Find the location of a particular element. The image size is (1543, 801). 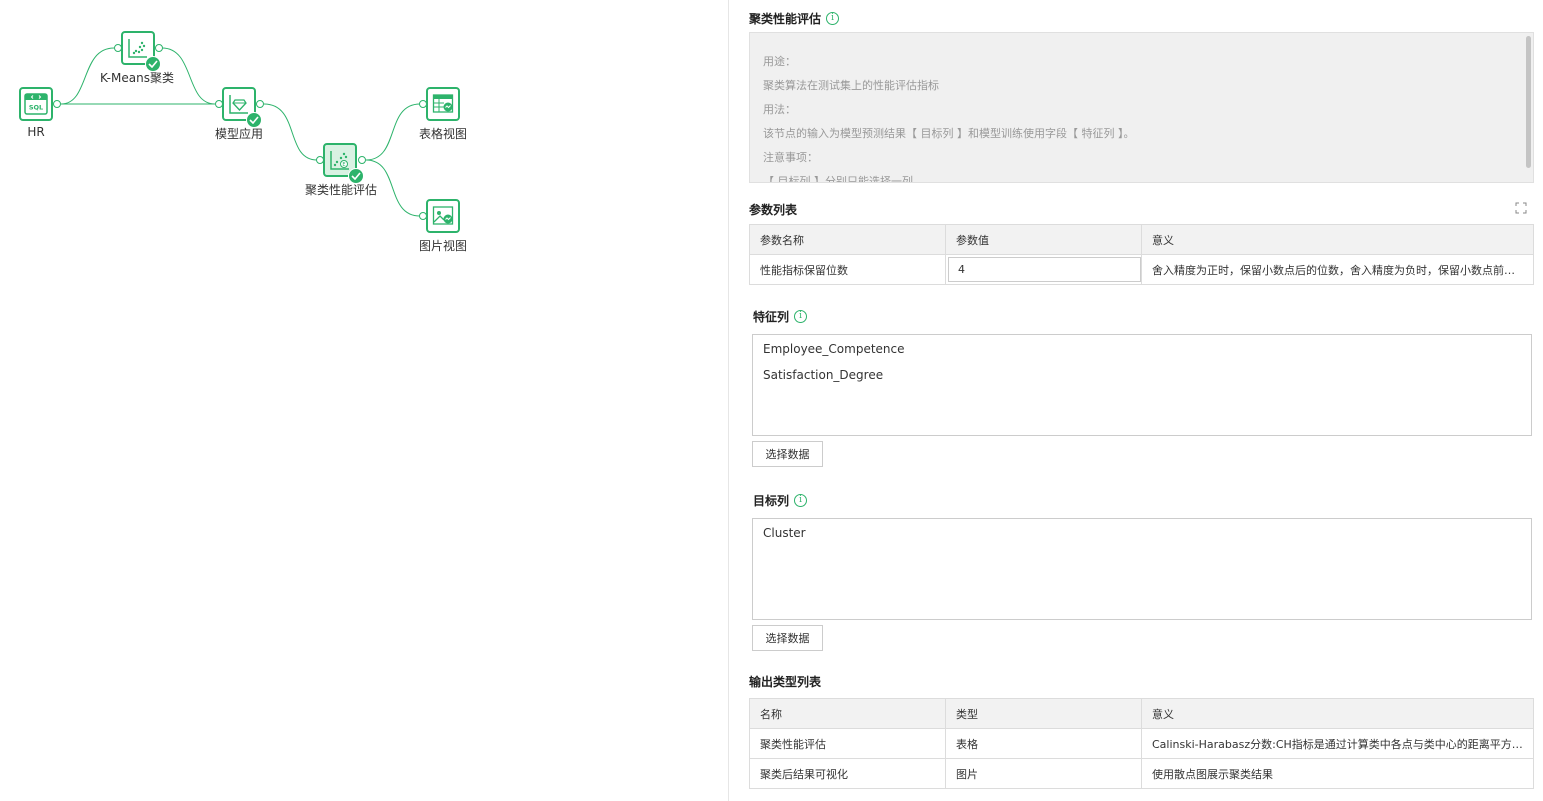

table-header: 类型 is located at coordinates (1043, 713).